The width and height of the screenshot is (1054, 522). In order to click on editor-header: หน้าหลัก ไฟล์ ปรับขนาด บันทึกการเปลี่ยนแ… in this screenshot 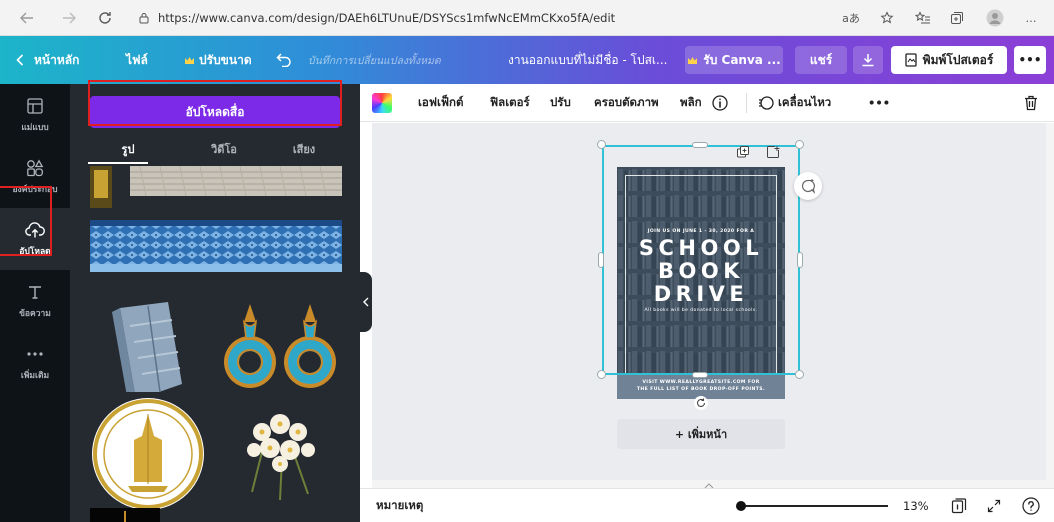, I will do `click(527, 60)`.